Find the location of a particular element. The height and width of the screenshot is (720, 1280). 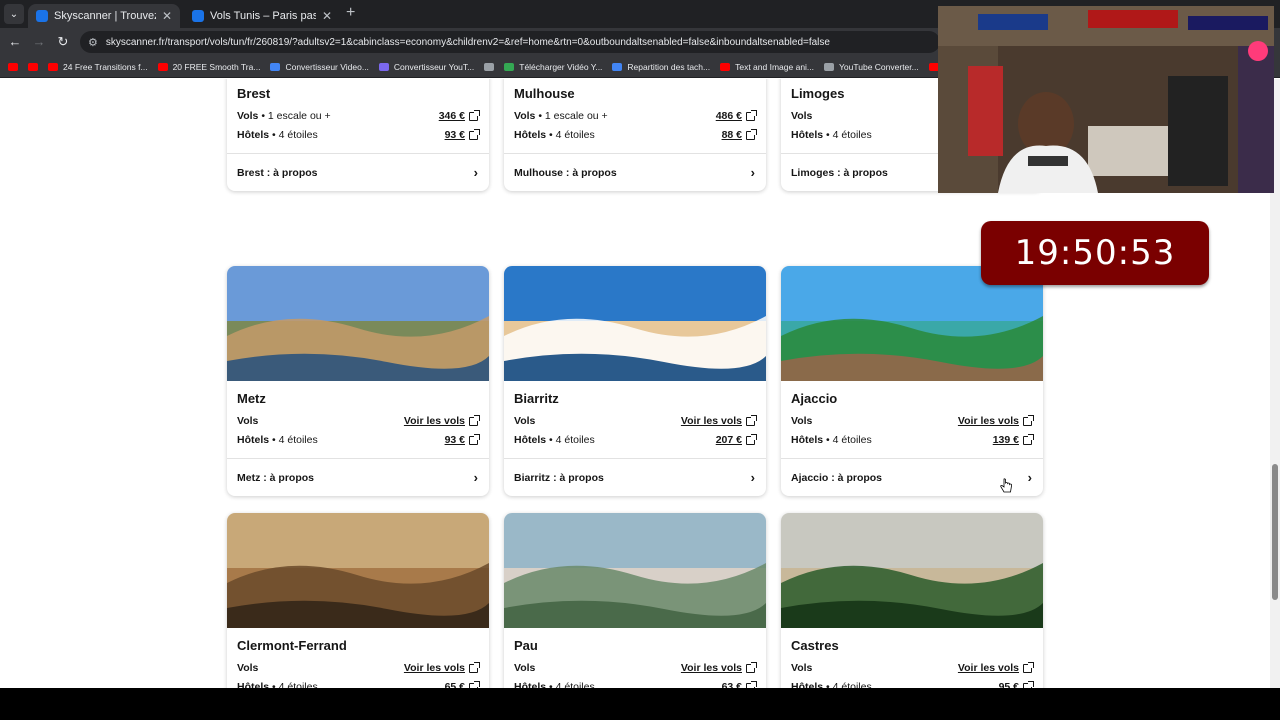

hotels-row: Hôtels • 4 étoiles 88 € is located at coordinates (635, 135).